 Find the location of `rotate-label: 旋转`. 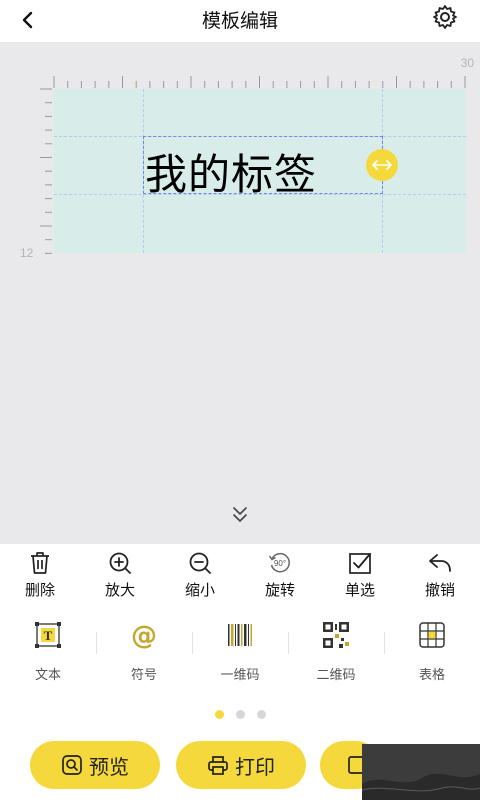

rotate-label: 旋转 is located at coordinates (279, 590).